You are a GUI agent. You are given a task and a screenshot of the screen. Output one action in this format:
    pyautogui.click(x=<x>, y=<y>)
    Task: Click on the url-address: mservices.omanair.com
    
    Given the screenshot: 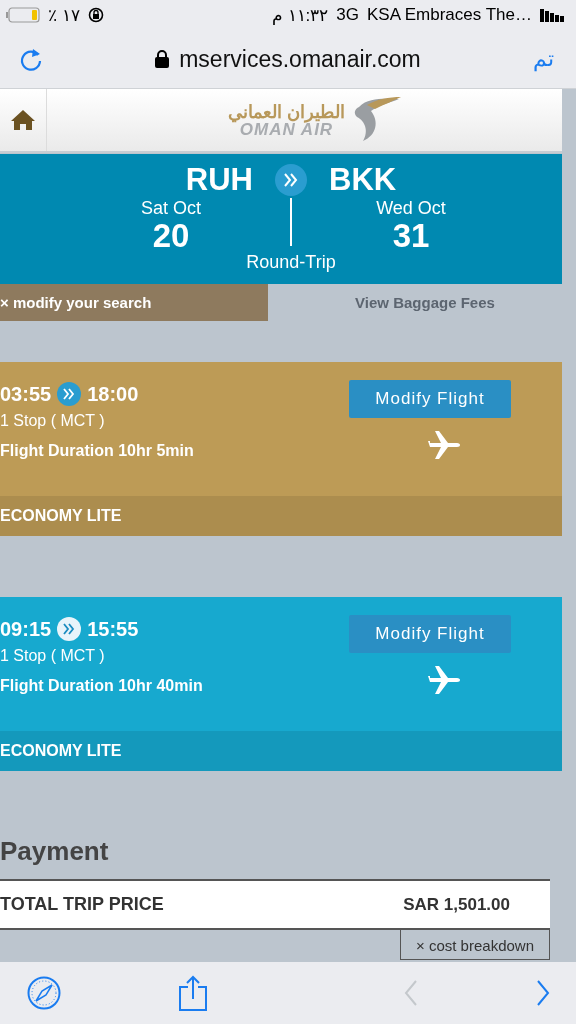 What is the action you would take?
    pyautogui.click(x=300, y=59)
    